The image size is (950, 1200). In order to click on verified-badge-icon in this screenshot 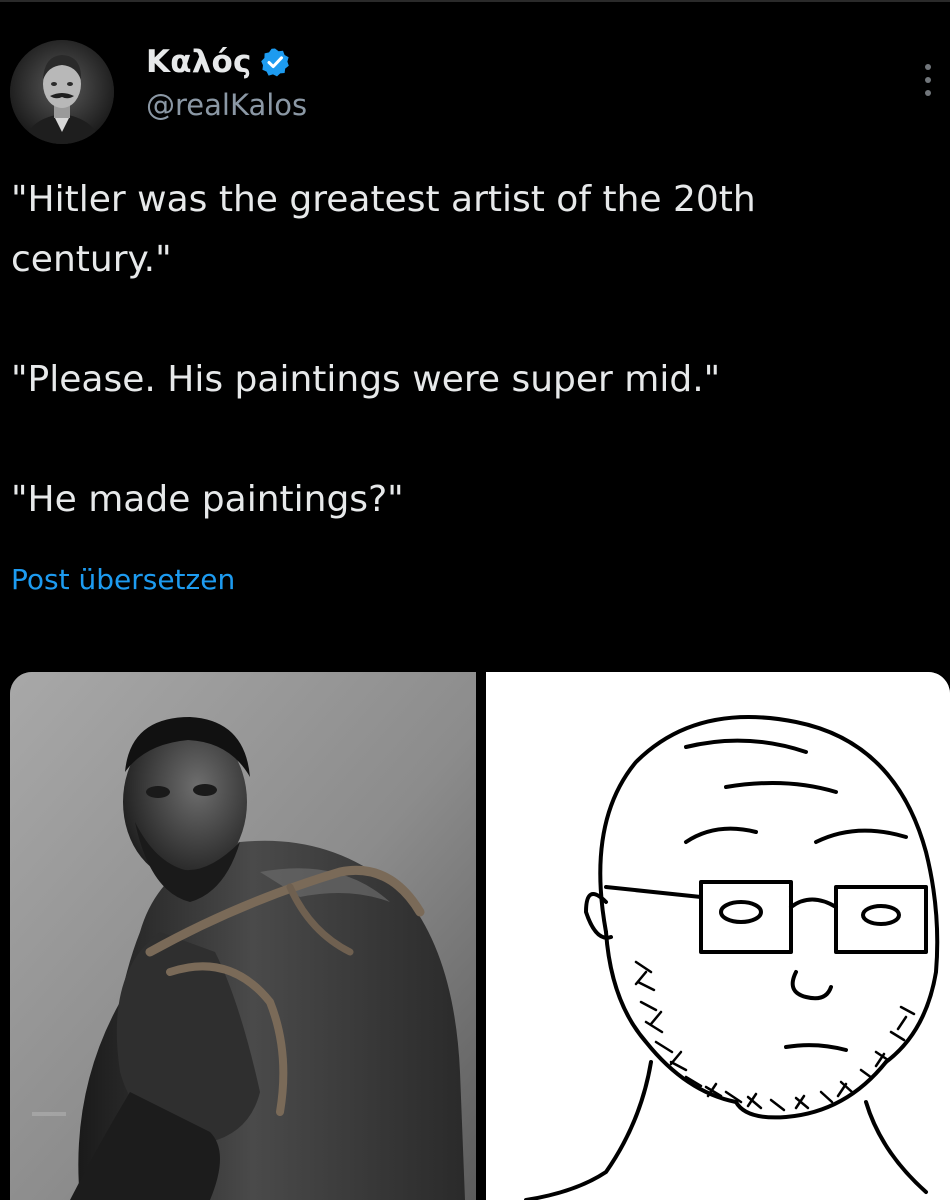, I will do `click(275, 62)`.